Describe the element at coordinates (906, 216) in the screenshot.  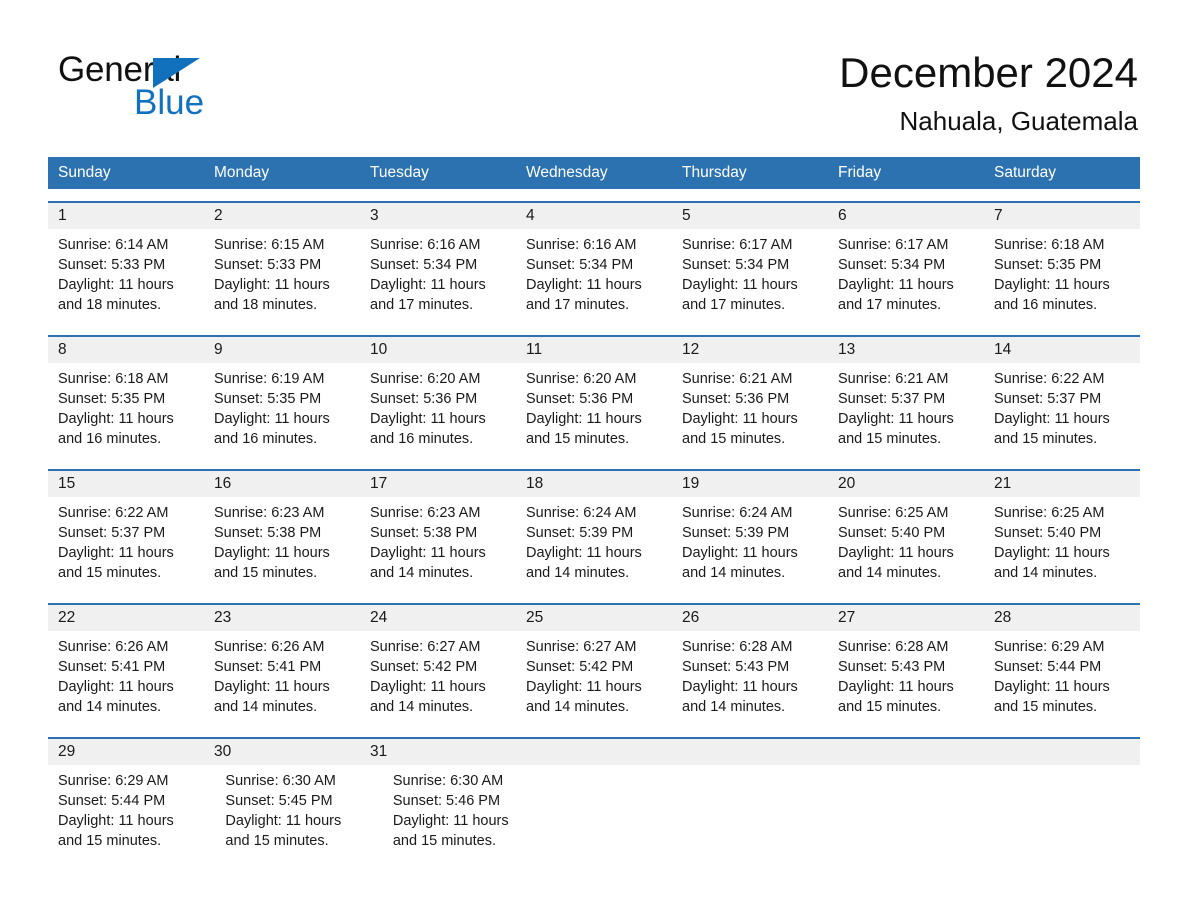
I see `day-number: 6` at that location.